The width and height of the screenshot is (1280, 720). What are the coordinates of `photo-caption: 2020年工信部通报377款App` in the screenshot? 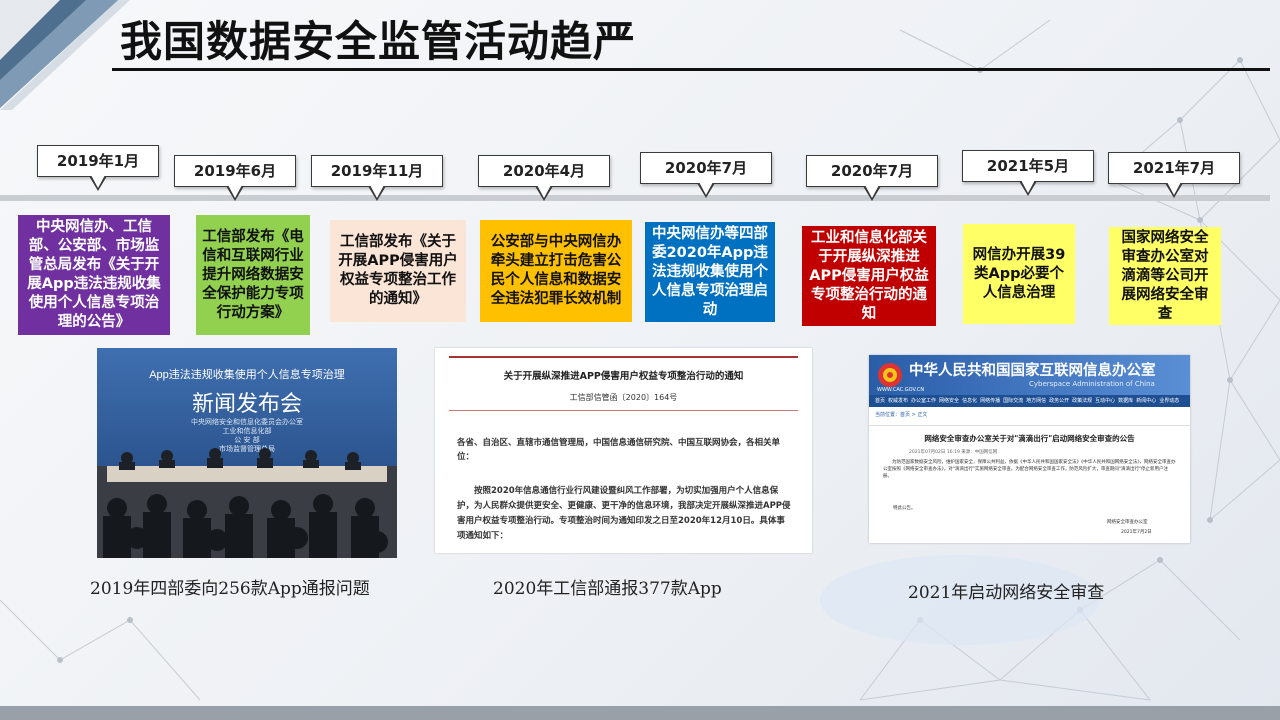 It's located at (607, 589).